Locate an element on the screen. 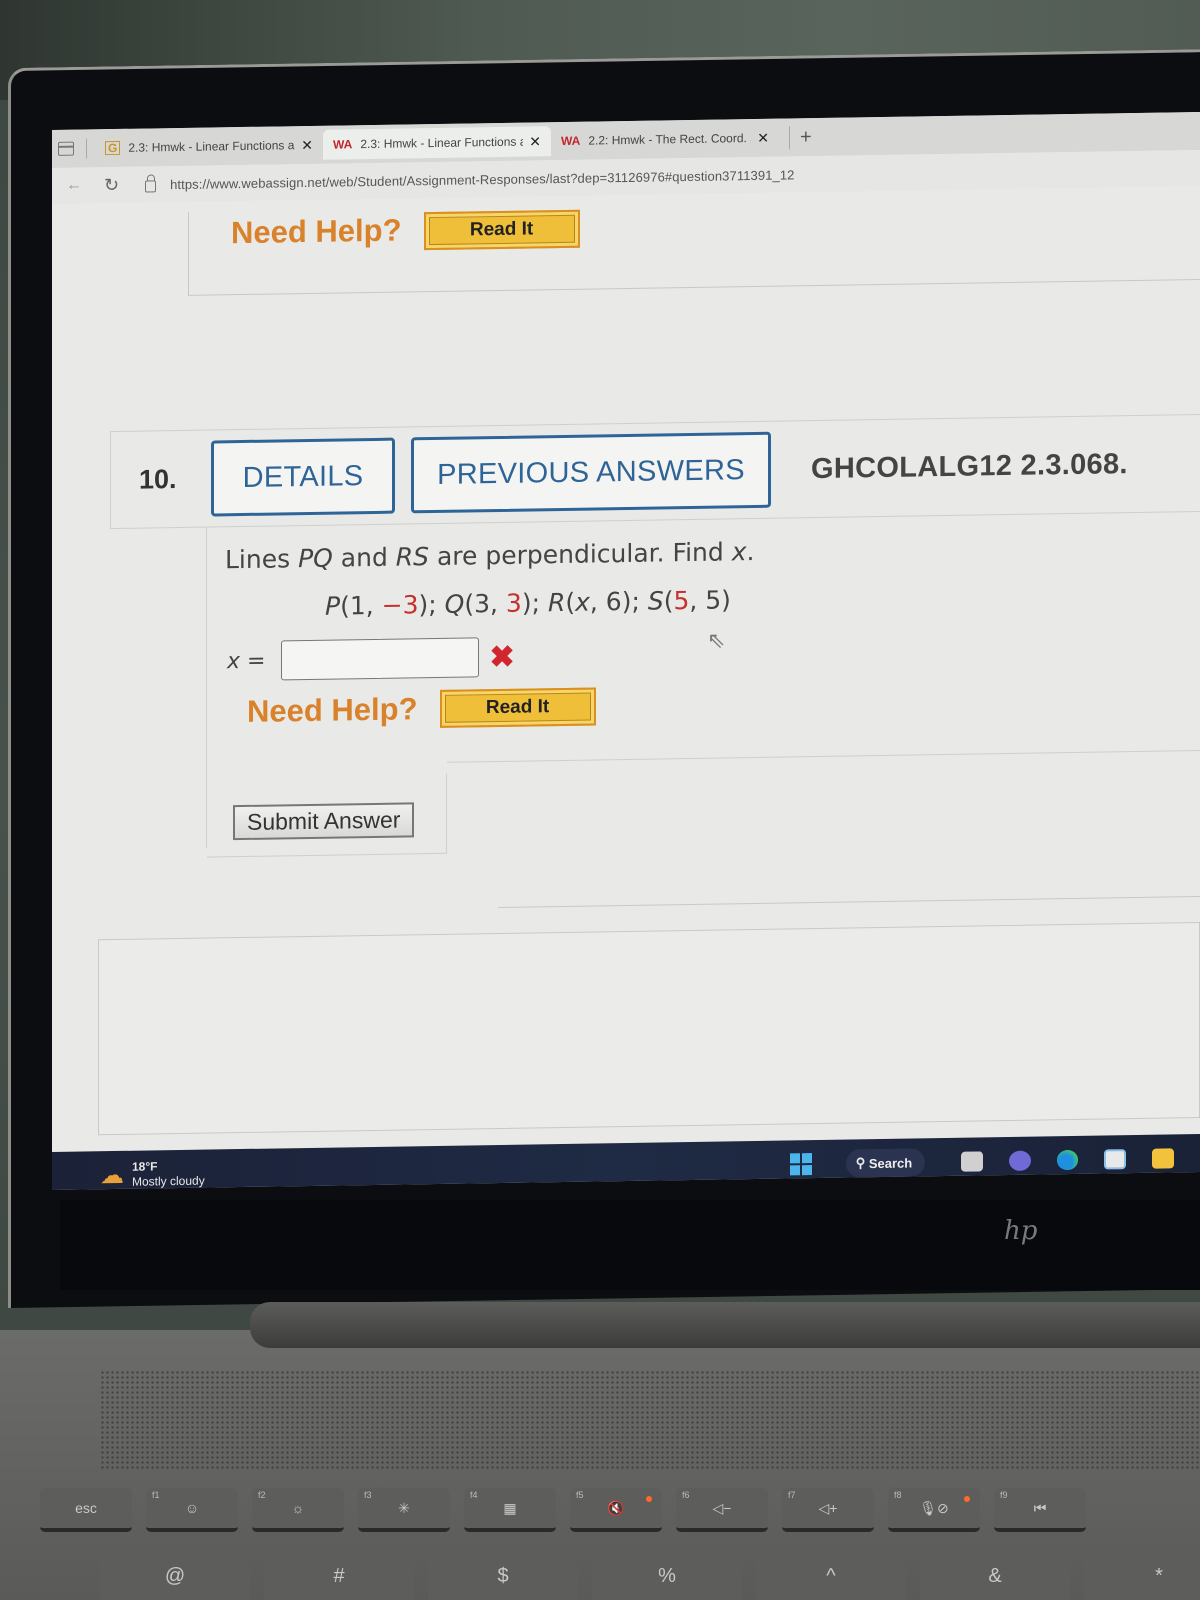 This screenshot has height=1600, width=1200. key-f9: f9 ⏮ is located at coordinates (1040, 1510).